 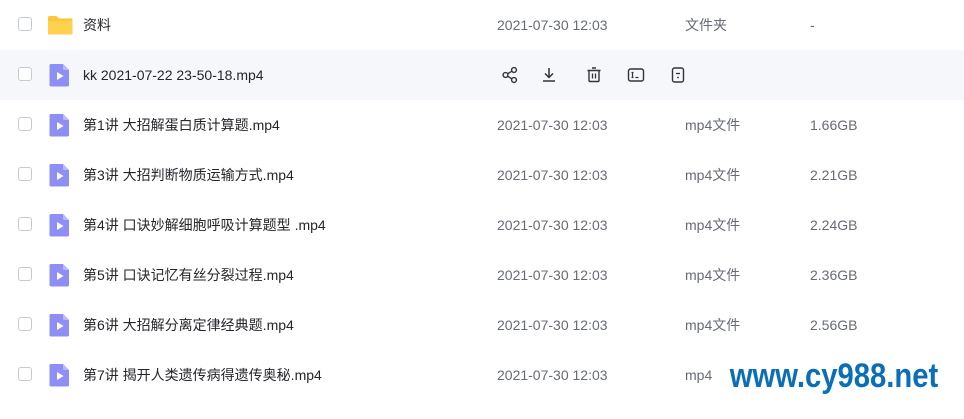 I want to click on file-size: 2.36GB, so click(x=834, y=275).